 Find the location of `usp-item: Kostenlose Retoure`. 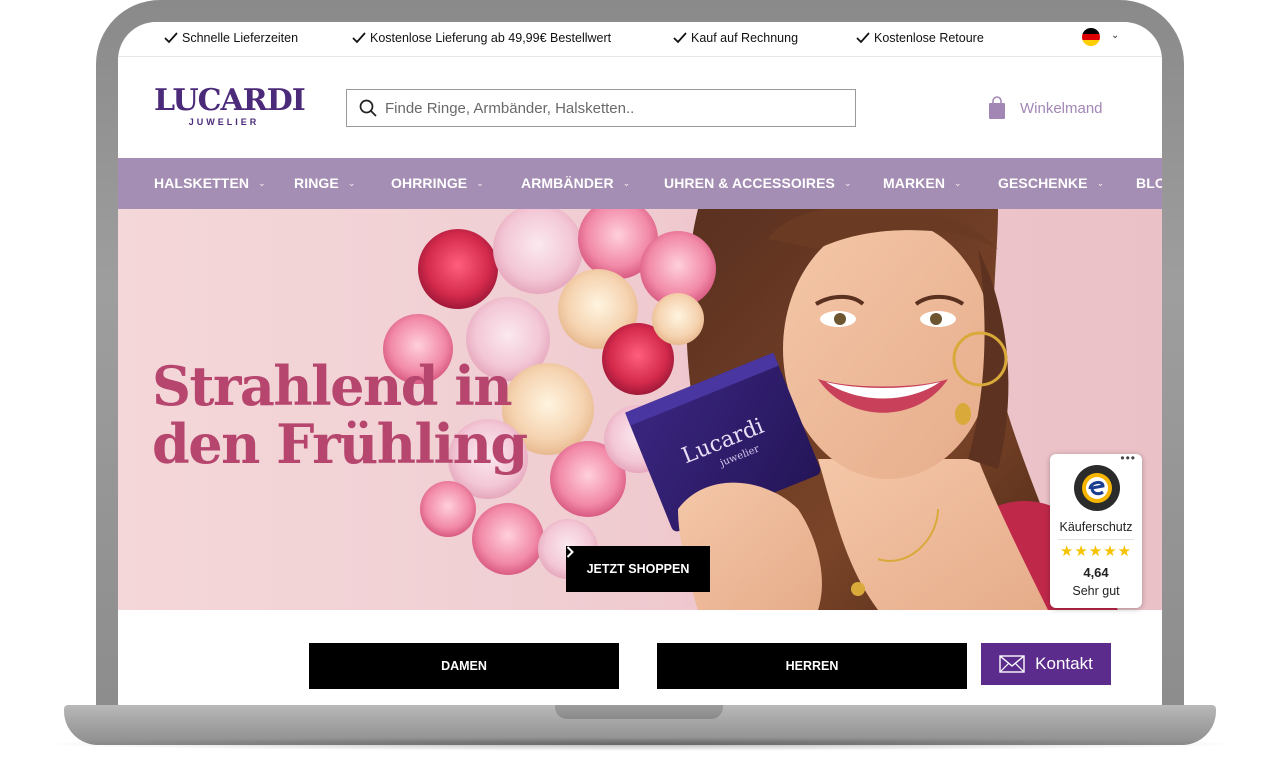

usp-item: Kostenlose Retoure is located at coordinates (920, 38).